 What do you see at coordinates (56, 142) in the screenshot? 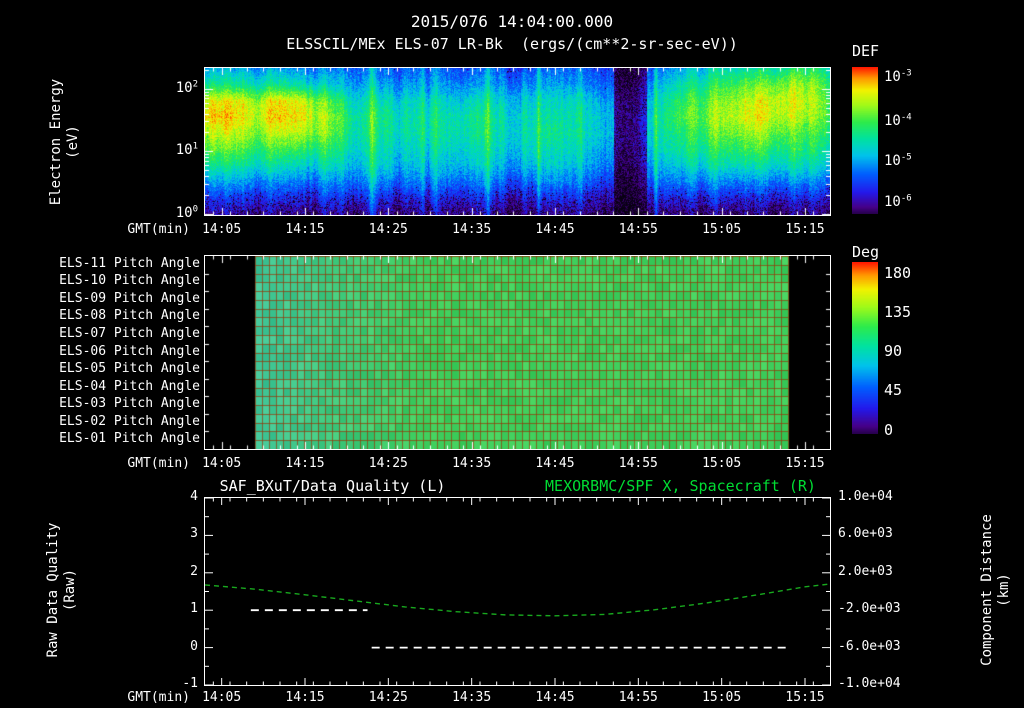
I see `spectrogram-y-axis-label-line1: Electron Energy` at bounding box center [56, 142].